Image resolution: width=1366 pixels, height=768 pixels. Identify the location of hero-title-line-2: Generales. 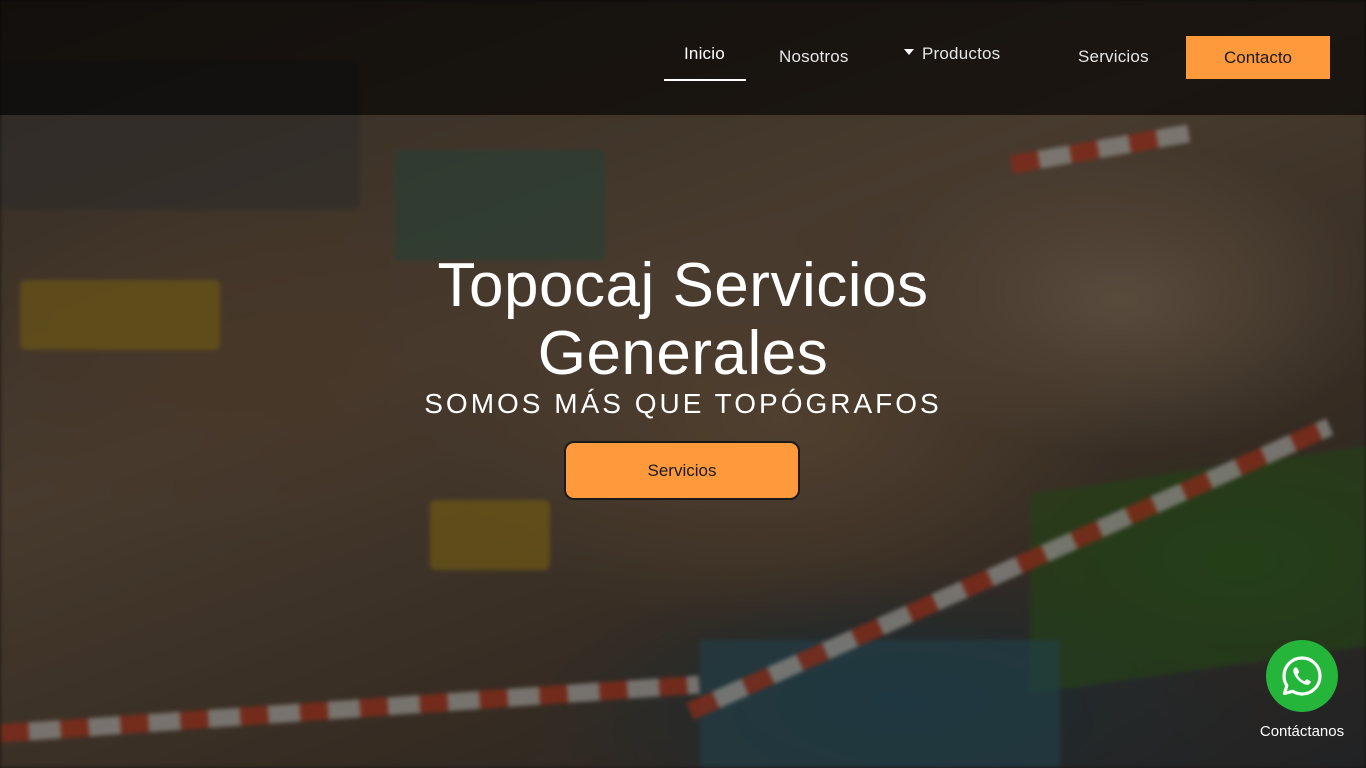
(683, 353).